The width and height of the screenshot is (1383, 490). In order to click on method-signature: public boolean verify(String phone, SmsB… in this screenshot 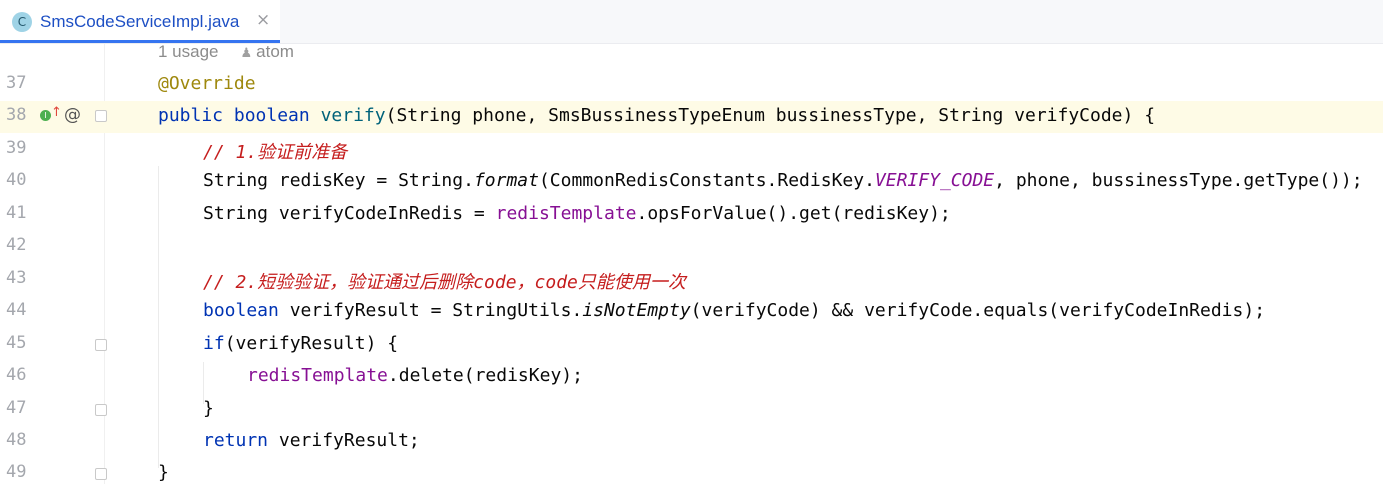, I will do `click(657, 115)`.